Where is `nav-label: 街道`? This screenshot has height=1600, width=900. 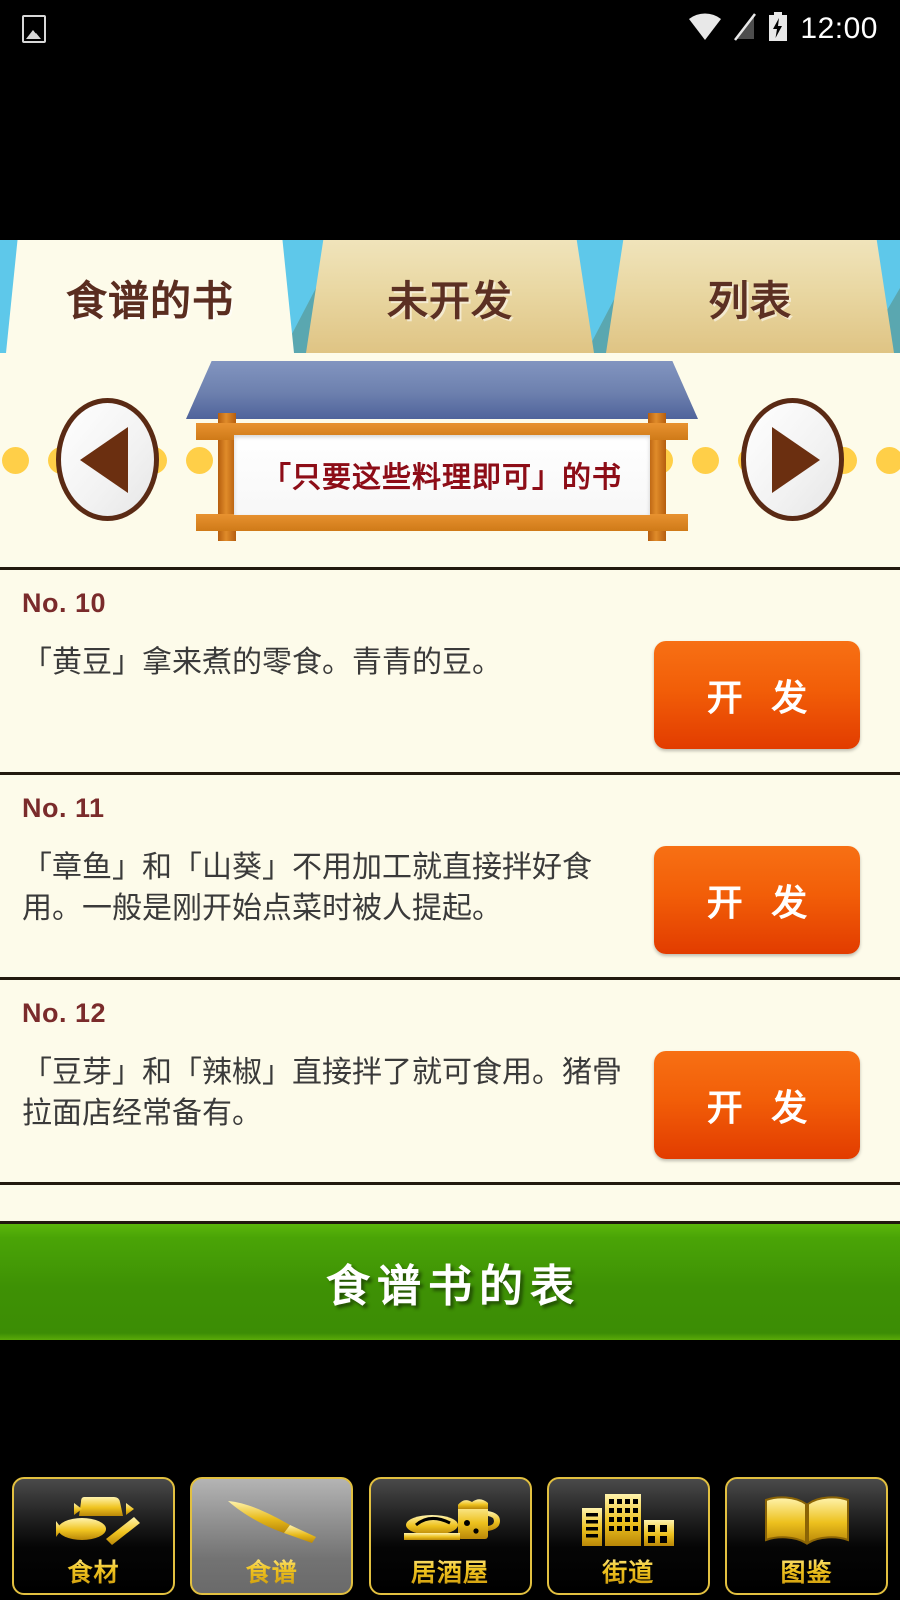 nav-label: 街道 is located at coordinates (628, 1571).